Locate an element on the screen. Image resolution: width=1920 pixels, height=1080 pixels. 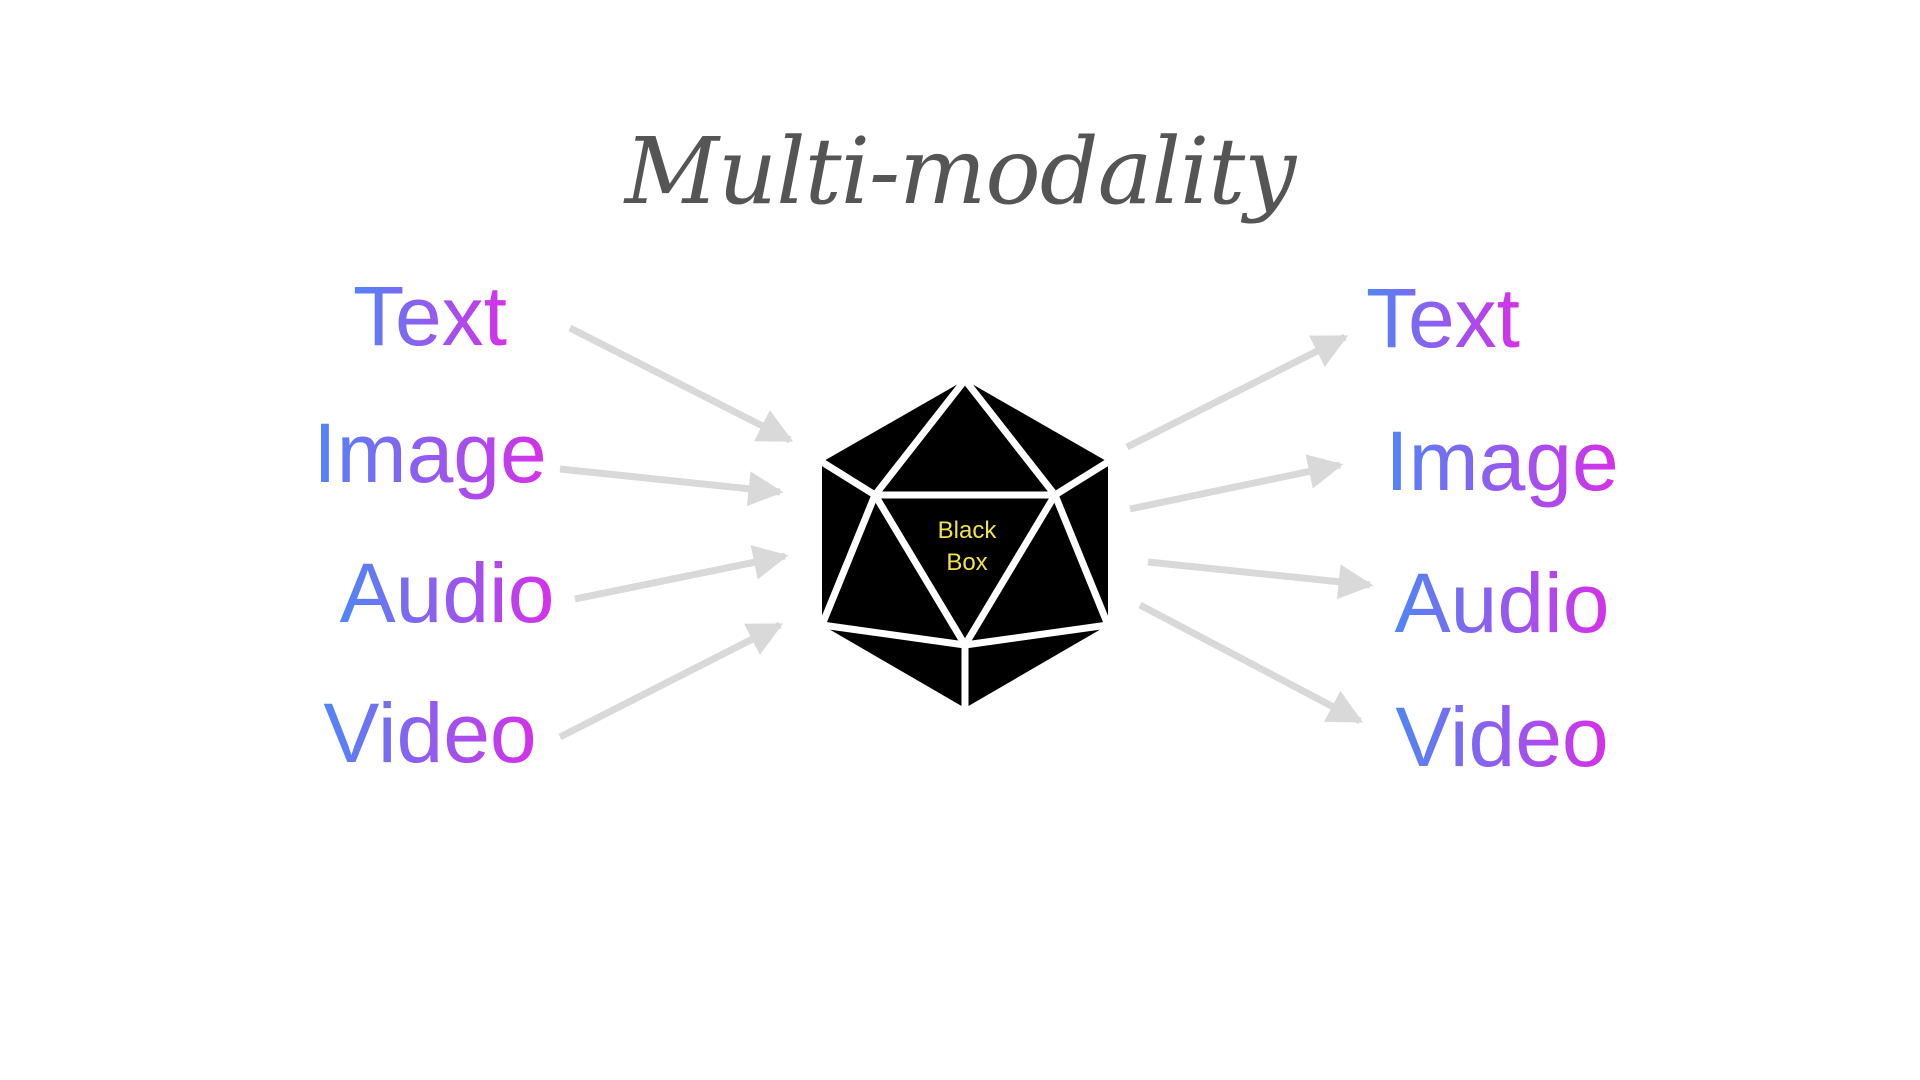
input-arrow-audio is located at coordinates (681, 574).